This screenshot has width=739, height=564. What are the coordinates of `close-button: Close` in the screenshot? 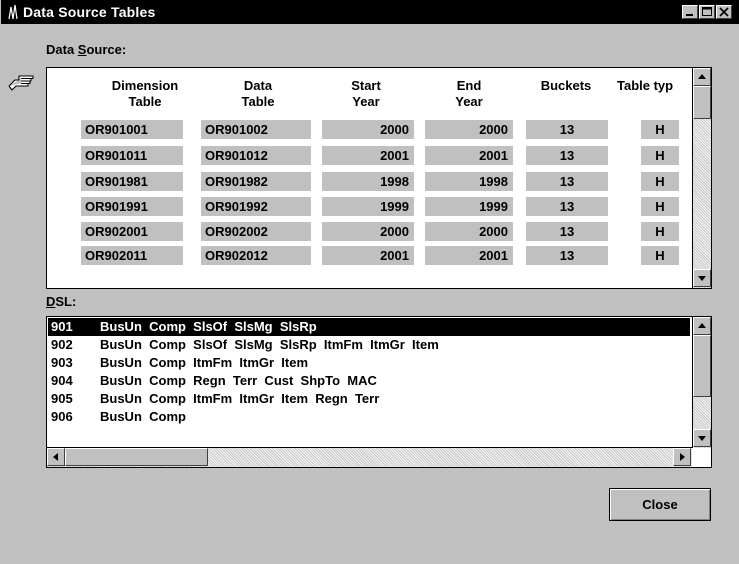 It's located at (660, 504).